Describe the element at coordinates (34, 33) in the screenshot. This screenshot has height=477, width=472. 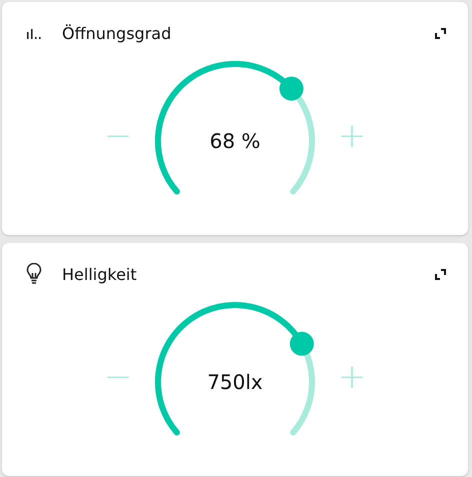
I see `signal-bars-icon` at that location.